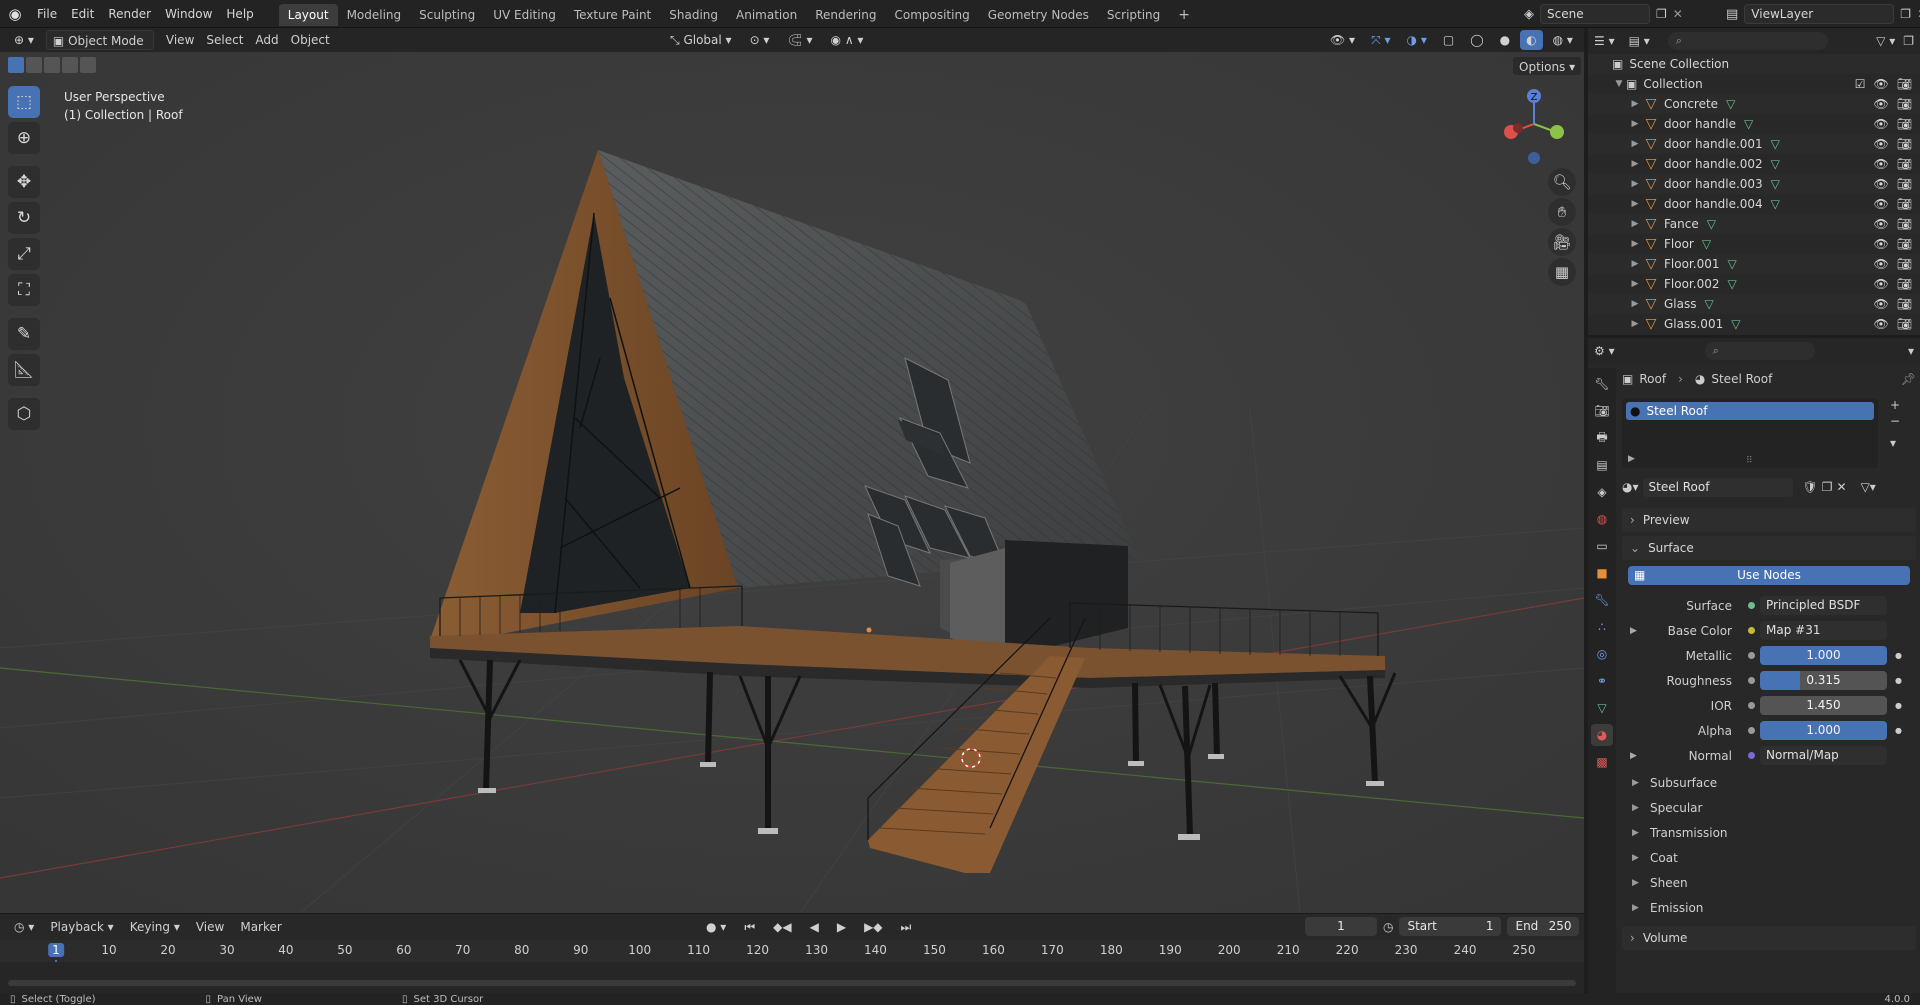 This screenshot has width=1920, height=1005. What do you see at coordinates (1754, 104) in the screenshot?
I see `outliner-object-row: ▶ ▽ Concrete ▽ 👁︎ 📷︎` at bounding box center [1754, 104].